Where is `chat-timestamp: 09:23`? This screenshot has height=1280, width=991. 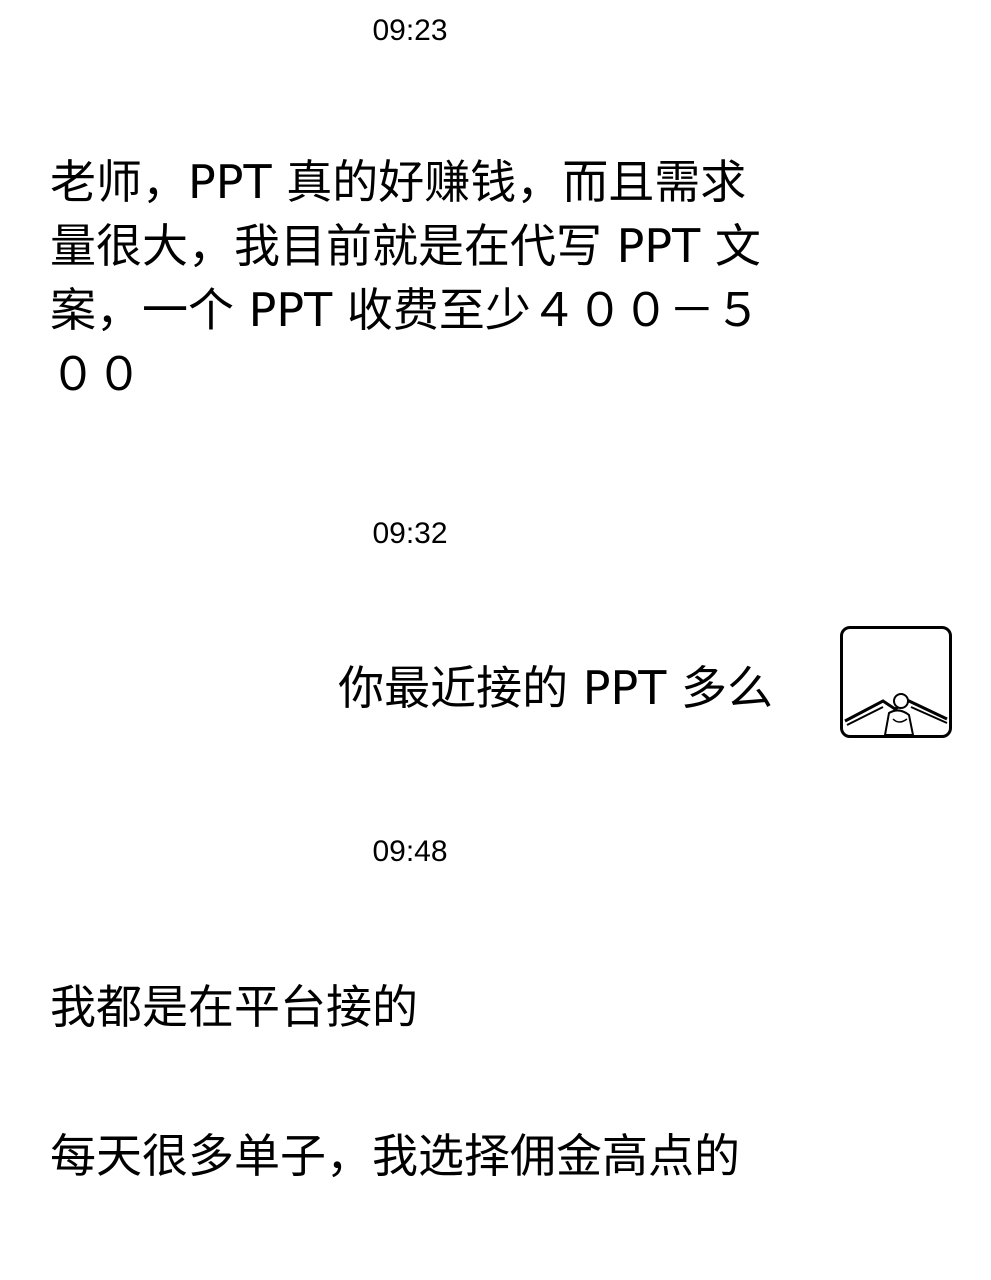
chat-timestamp: 09:23 is located at coordinates (410, 30).